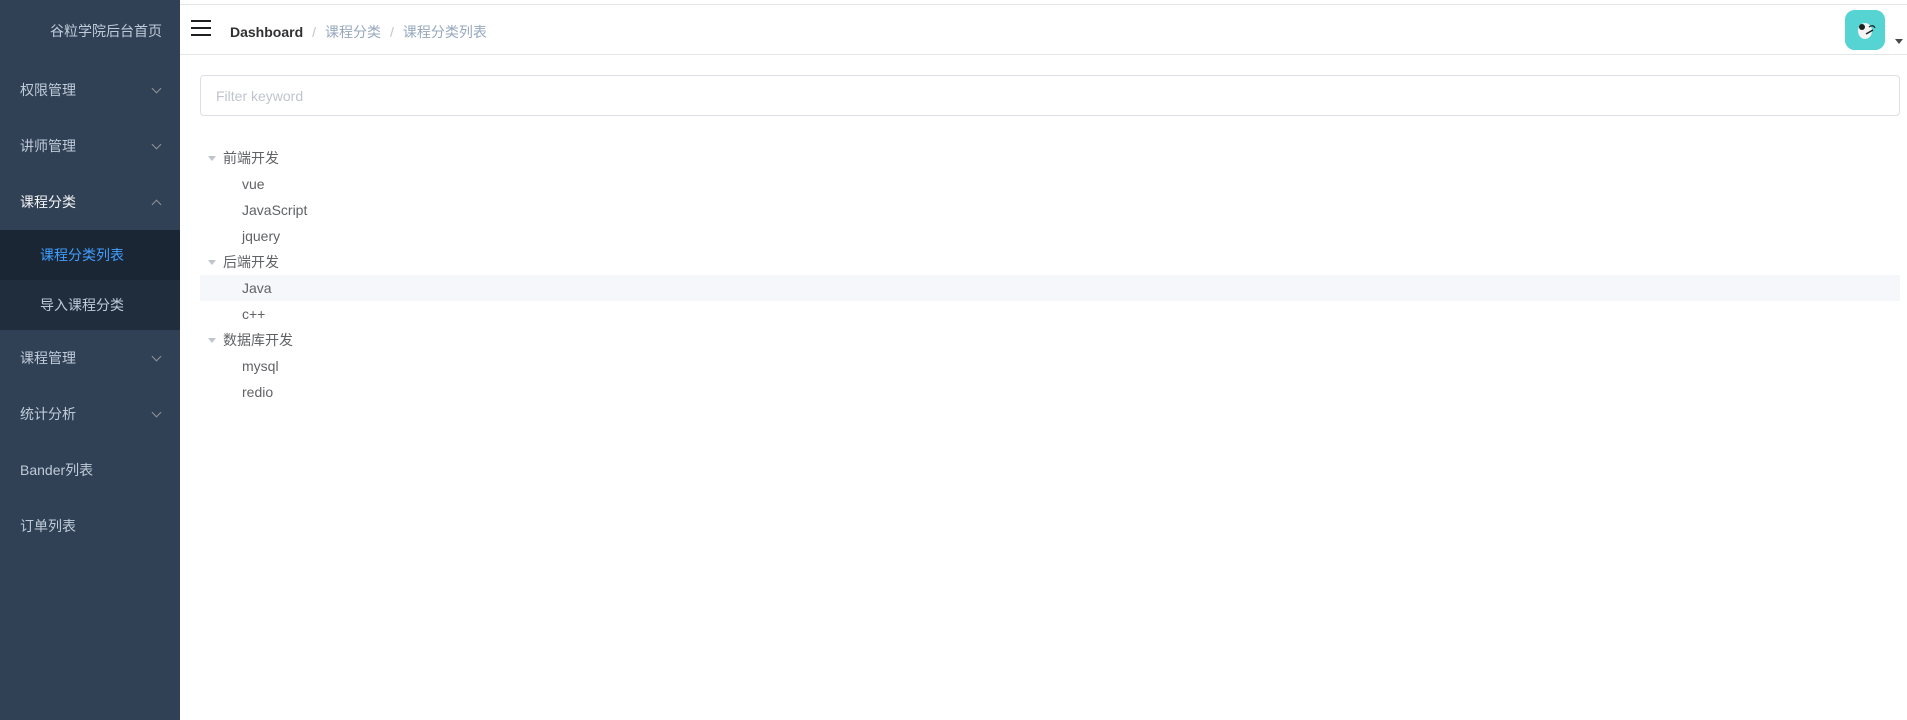  What do you see at coordinates (90, 90) in the screenshot?
I see `menu-item-permissions: 权限管理` at bounding box center [90, 90].